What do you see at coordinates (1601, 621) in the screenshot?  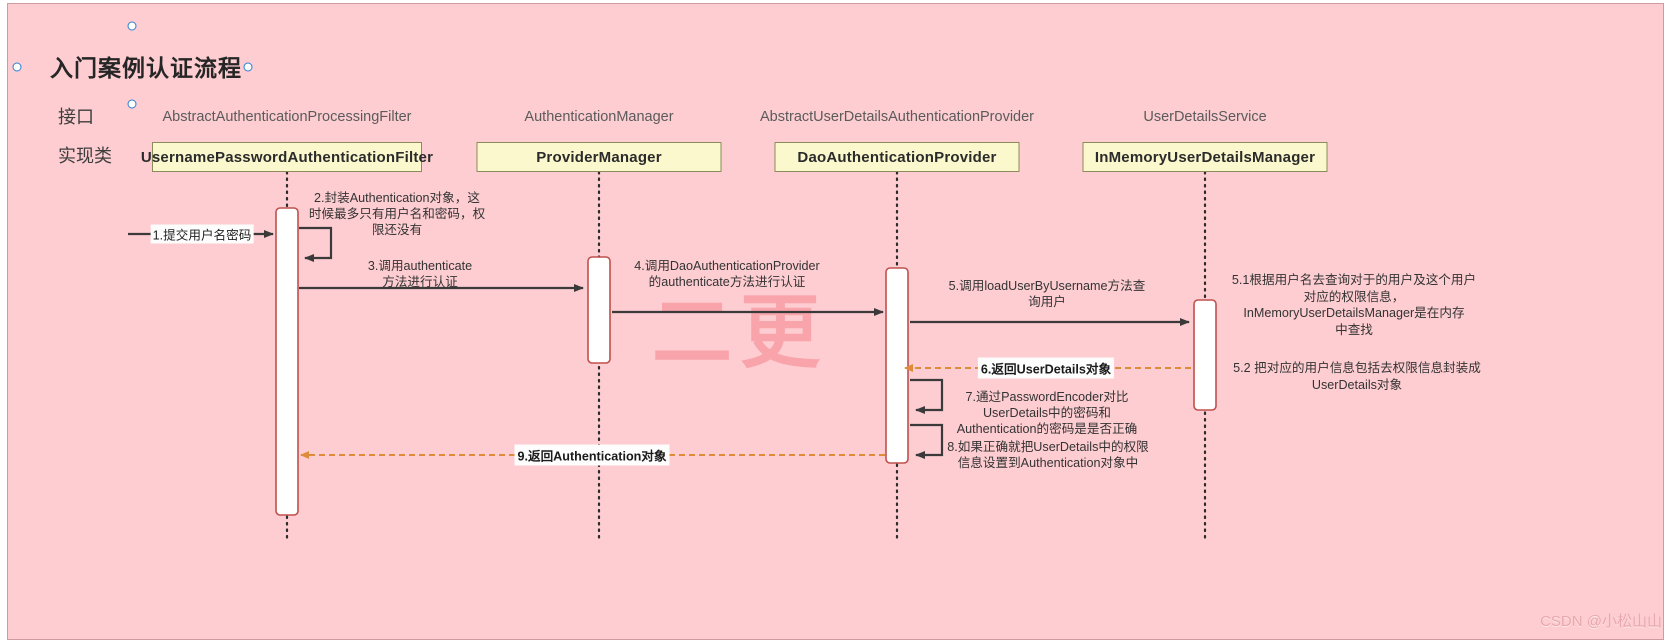 I see `csdn-watermark: CSDN @小松山山` at bounding box center [1601, 621].